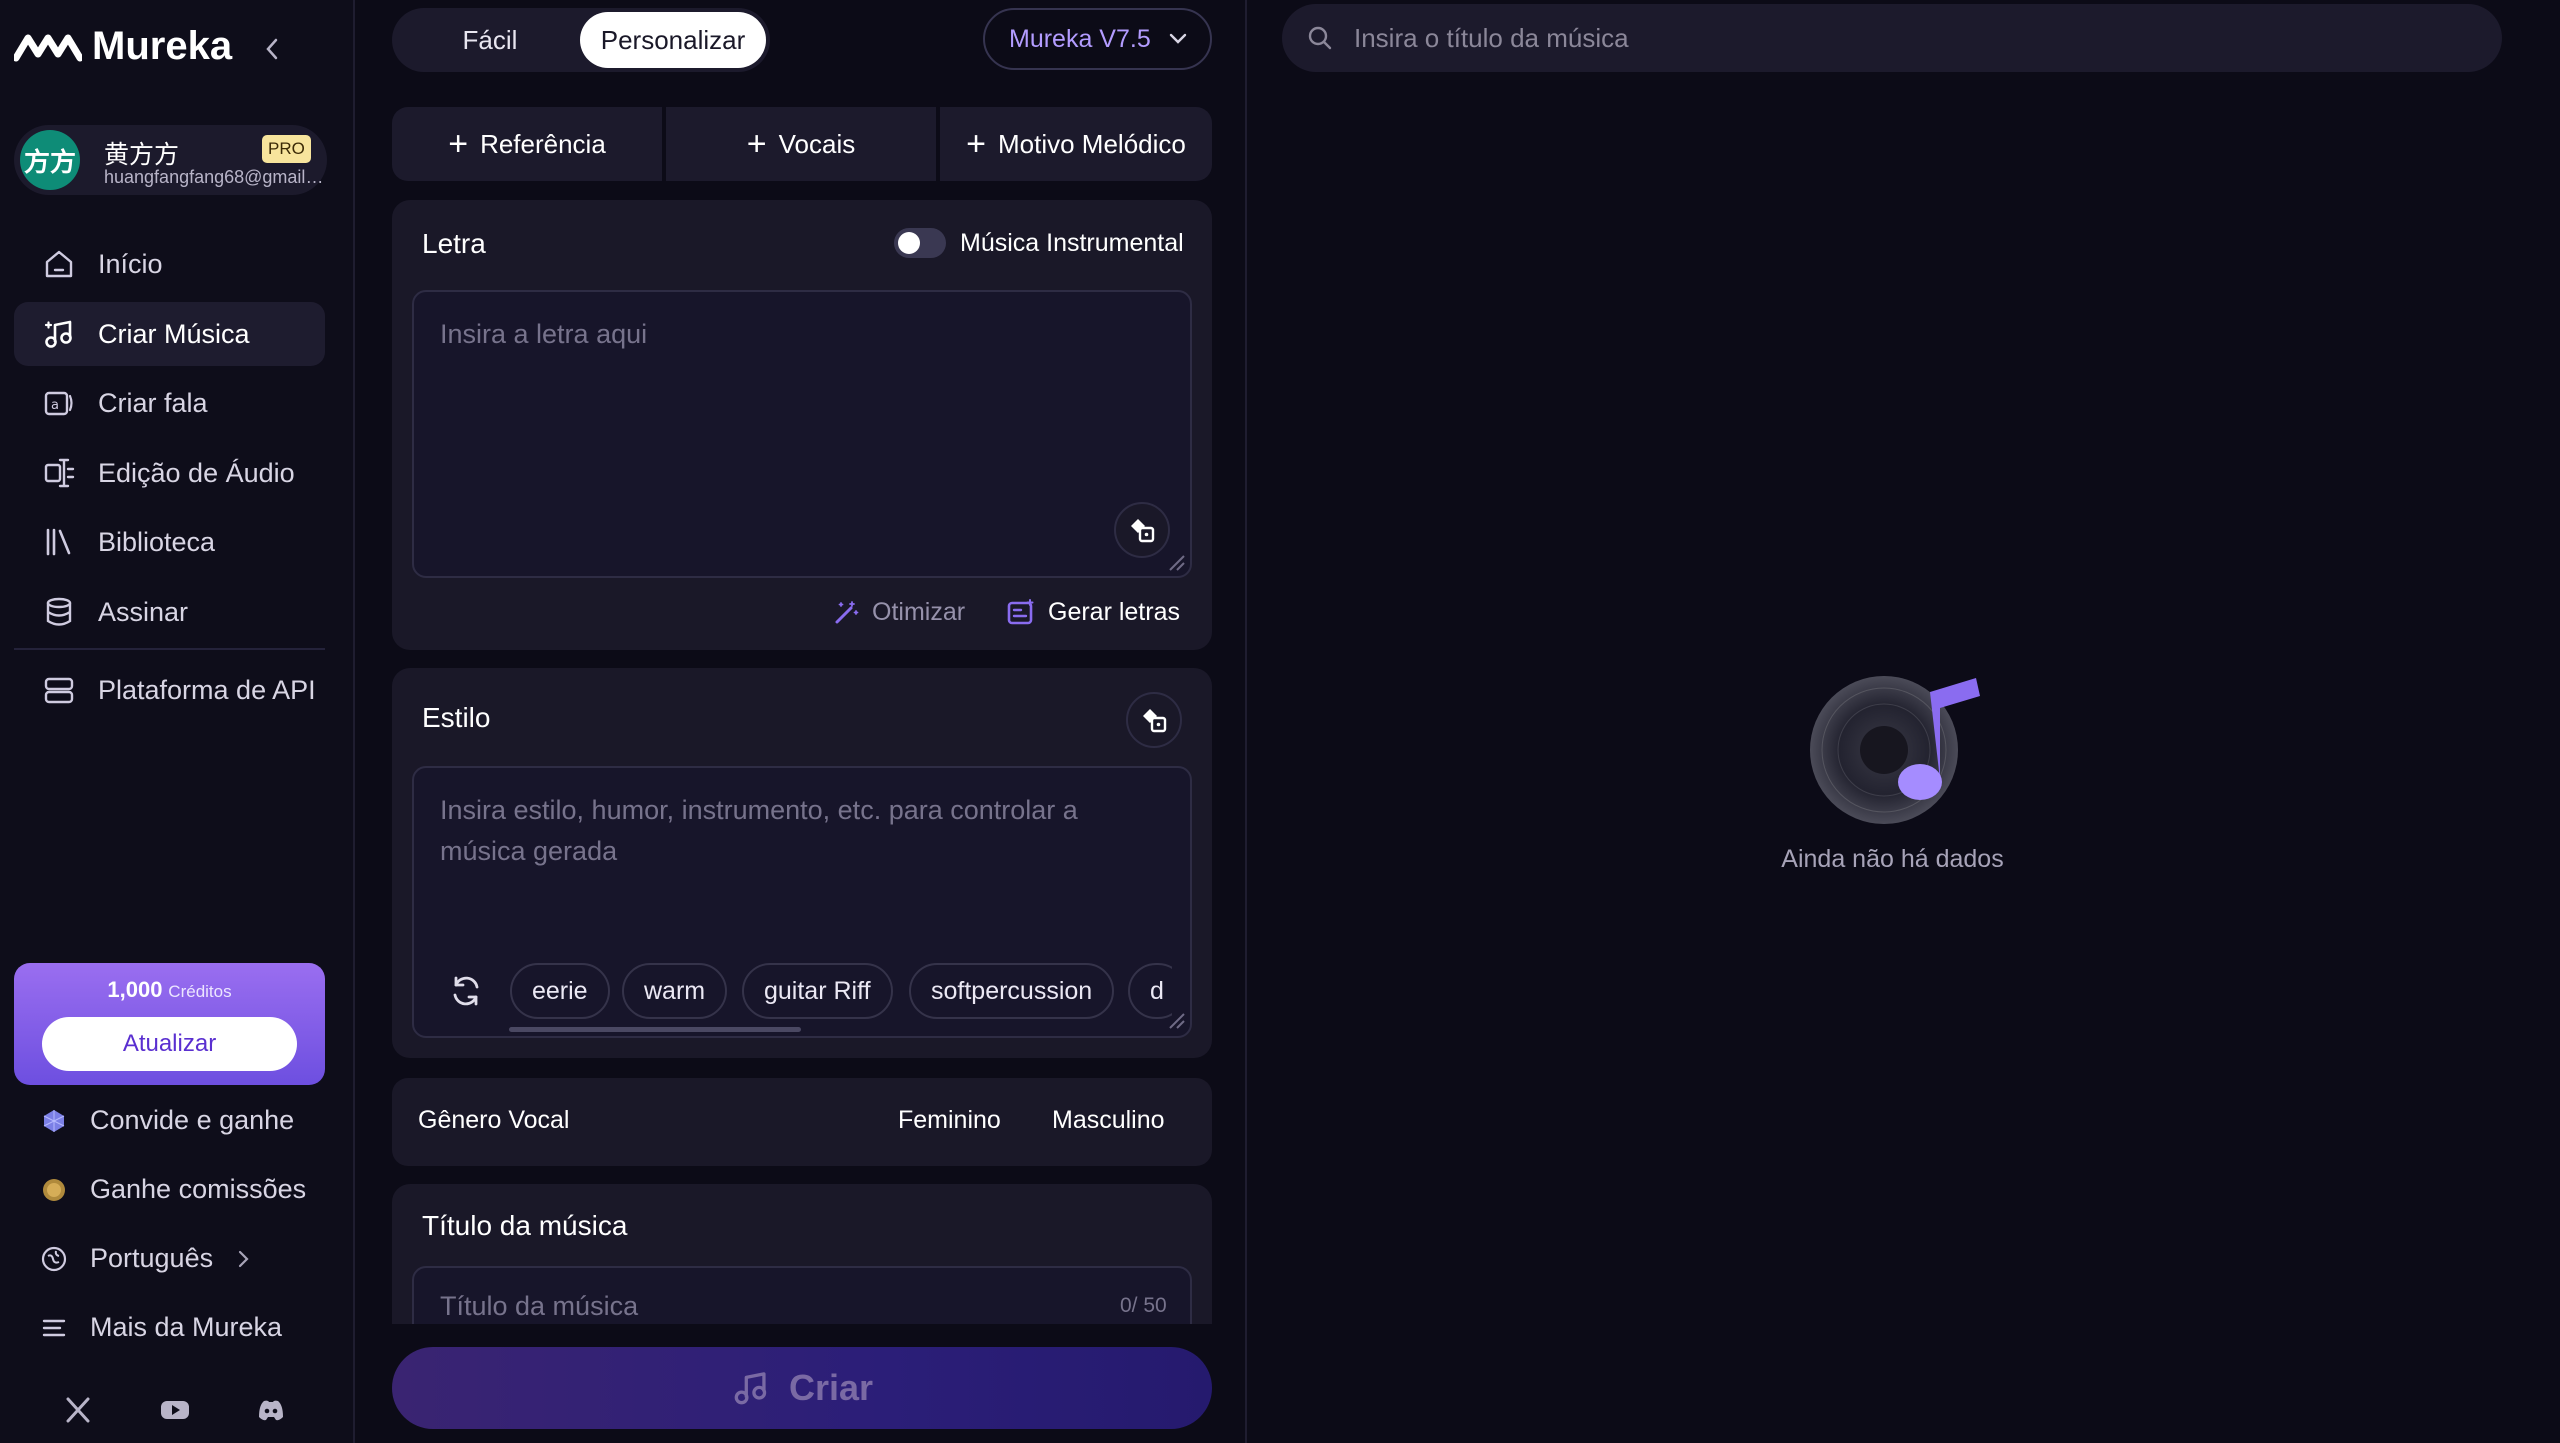 The width and height of the screenshot is (2560, 1443). Describe the element at coordinates (675, 991) in the screenshot. I see `style-tag: warm` at that location.